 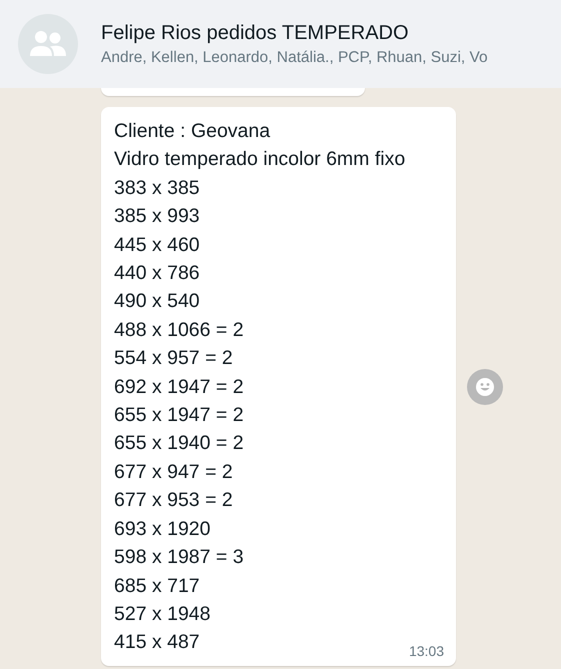 I want to click on group-icon, so click(x=48, y=44).